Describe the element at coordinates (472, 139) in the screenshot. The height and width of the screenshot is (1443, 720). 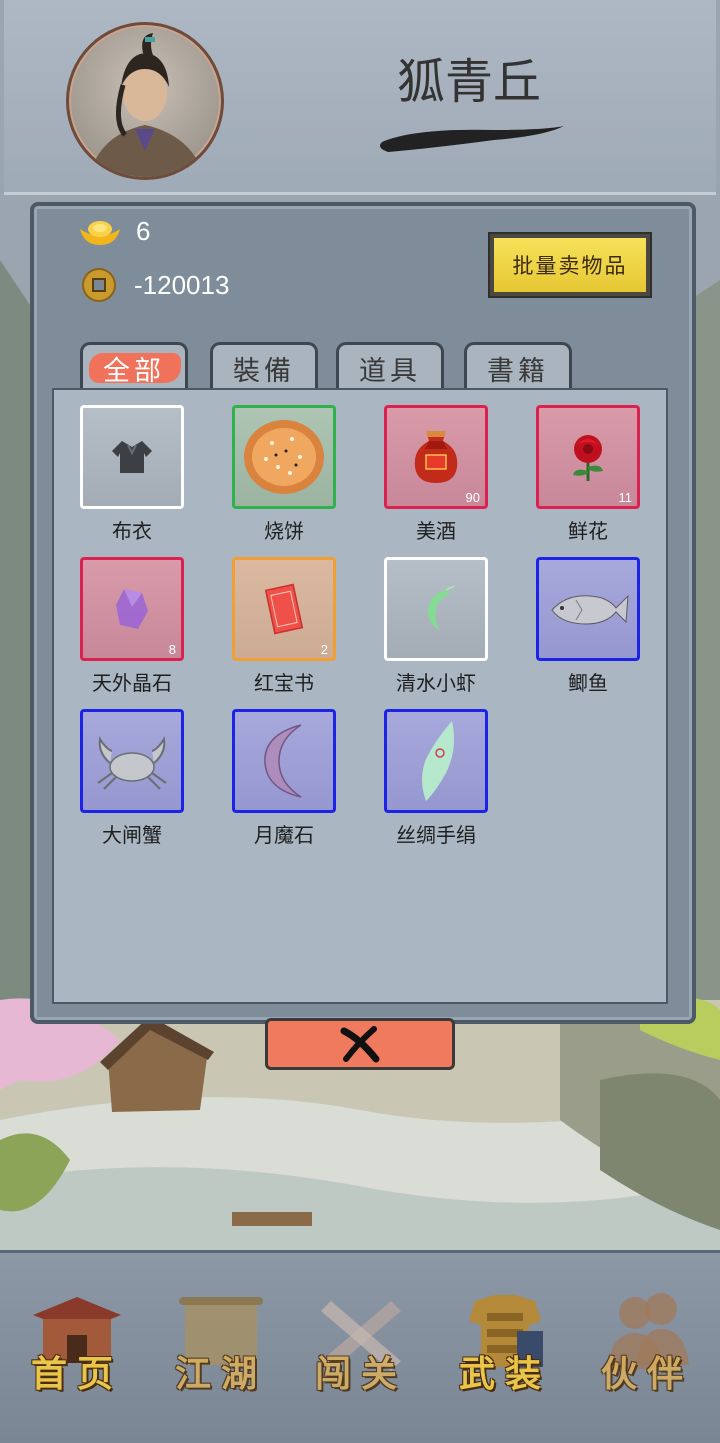
I see `ink-brush-stroke` at that location.